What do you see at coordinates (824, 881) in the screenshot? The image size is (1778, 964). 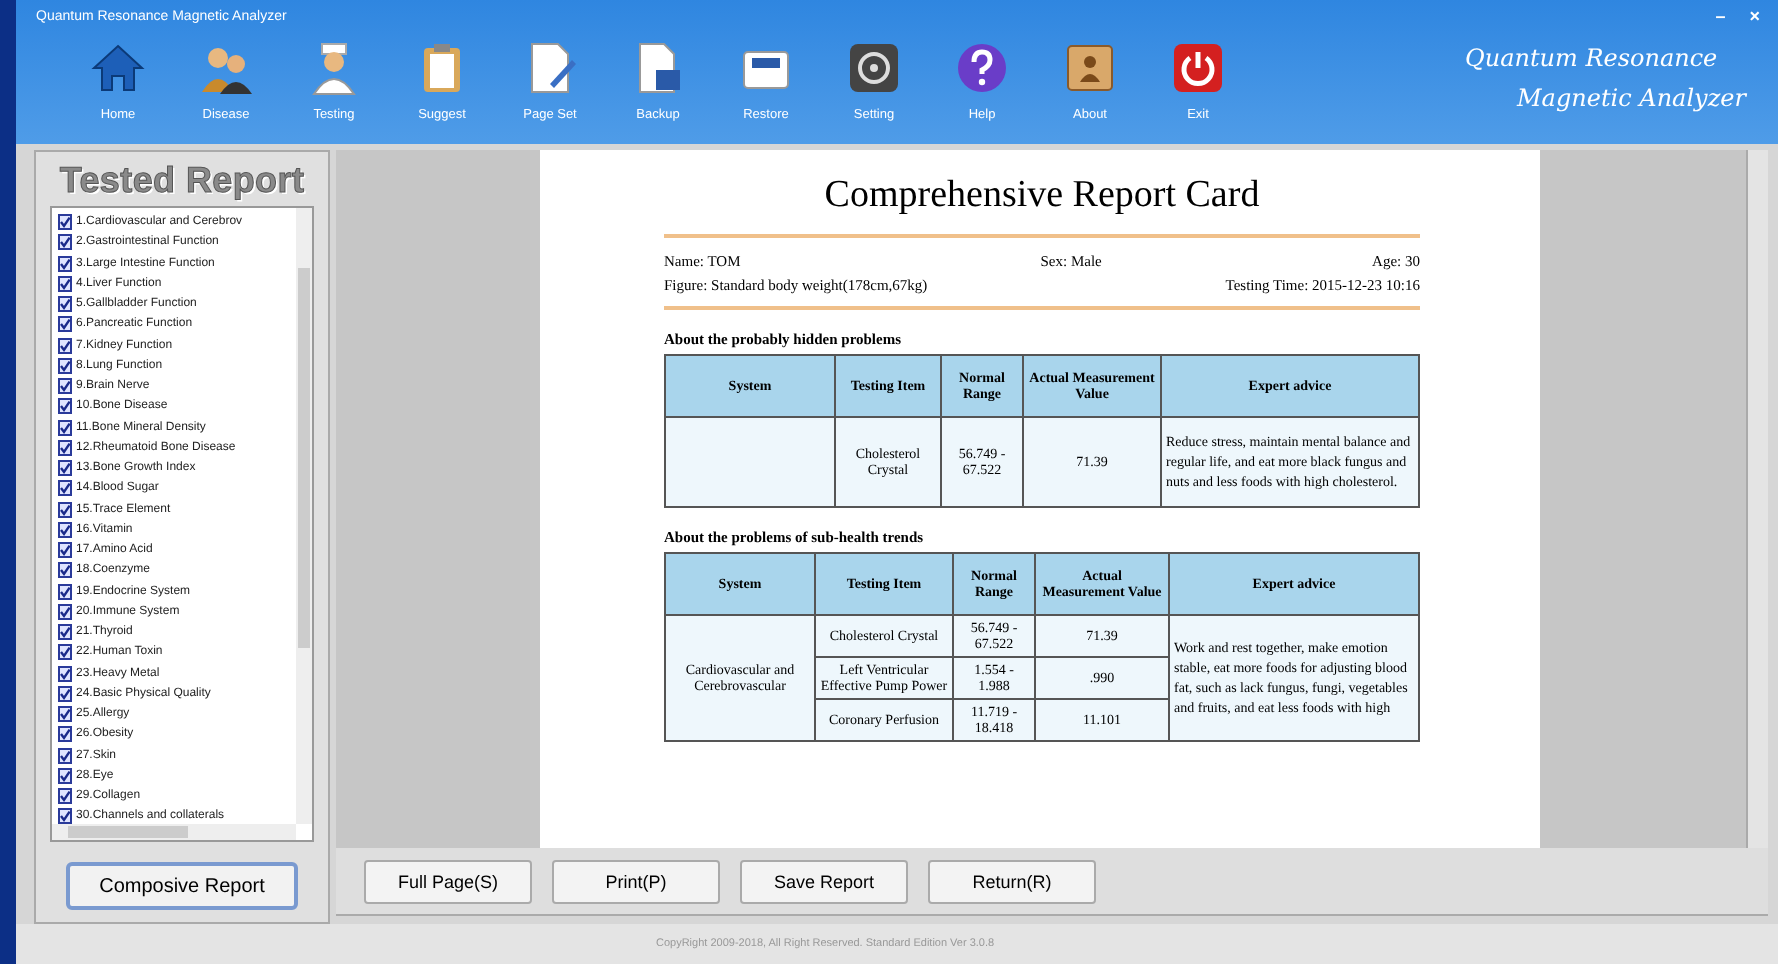 I see `action-button: Save Report` at bounding box center [824, 881].